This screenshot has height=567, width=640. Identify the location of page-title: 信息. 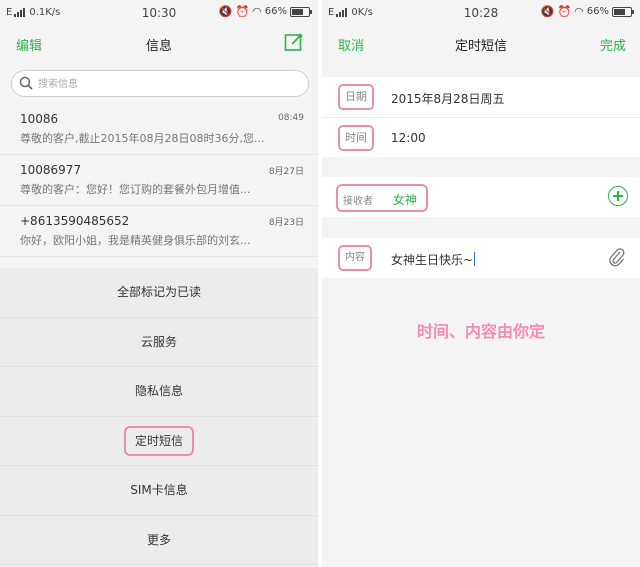
(158, 46).